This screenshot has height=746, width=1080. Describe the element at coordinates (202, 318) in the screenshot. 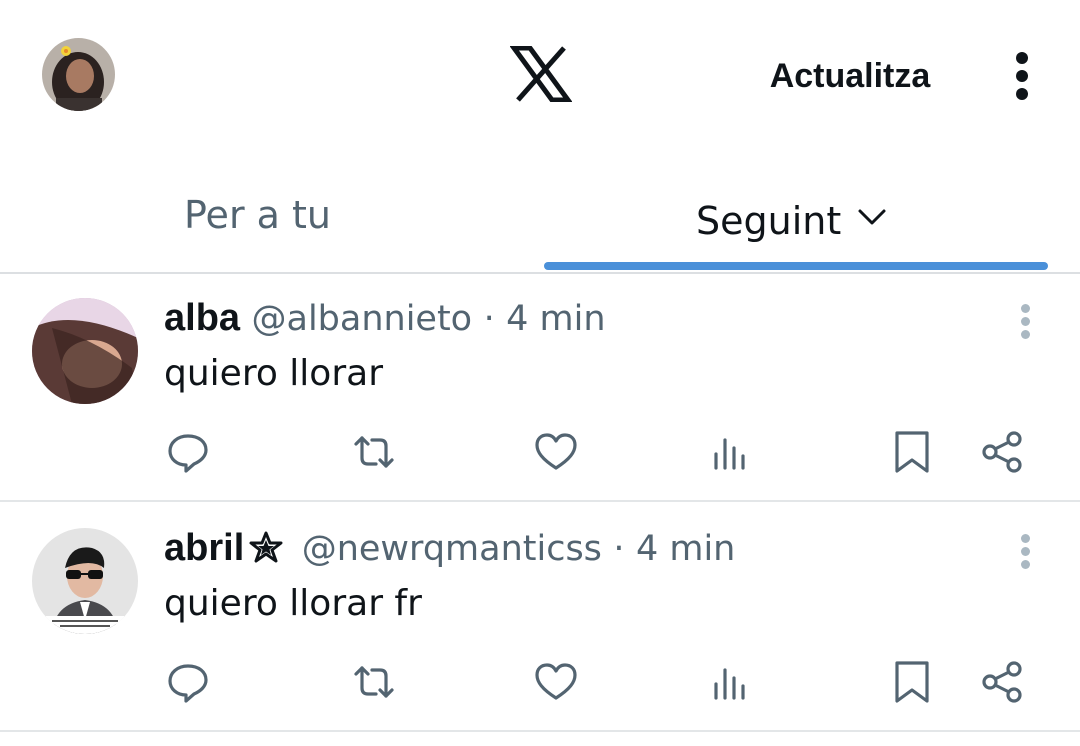

I see `author-name: alba` at that location.